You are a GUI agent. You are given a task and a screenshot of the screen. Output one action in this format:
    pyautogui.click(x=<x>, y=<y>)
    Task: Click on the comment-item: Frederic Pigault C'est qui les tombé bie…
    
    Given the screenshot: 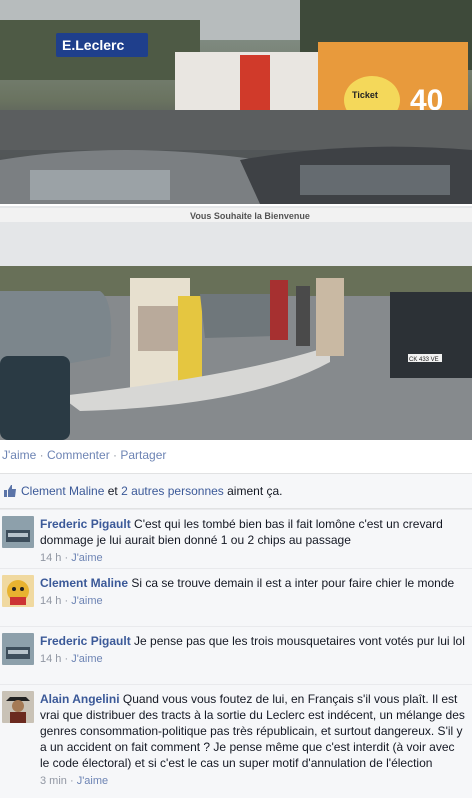 What is the action you would take?
    pyautogui.click(x=236, y=538)
    